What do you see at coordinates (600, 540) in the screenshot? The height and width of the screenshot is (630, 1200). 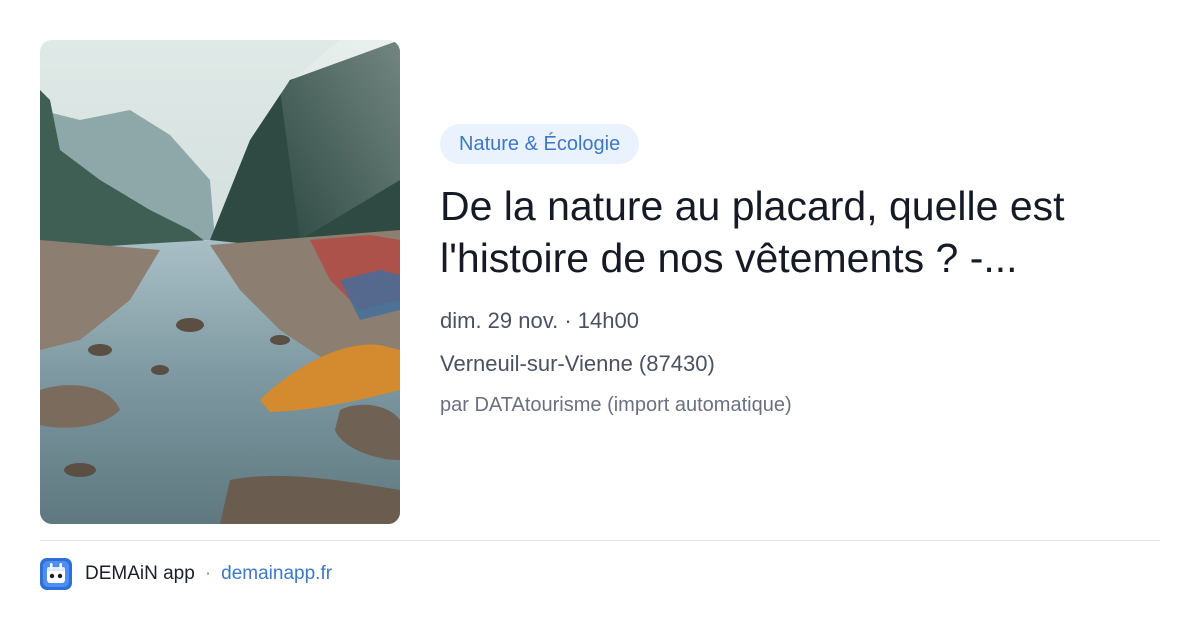 I see `divider` at bounding box center [600, 540].